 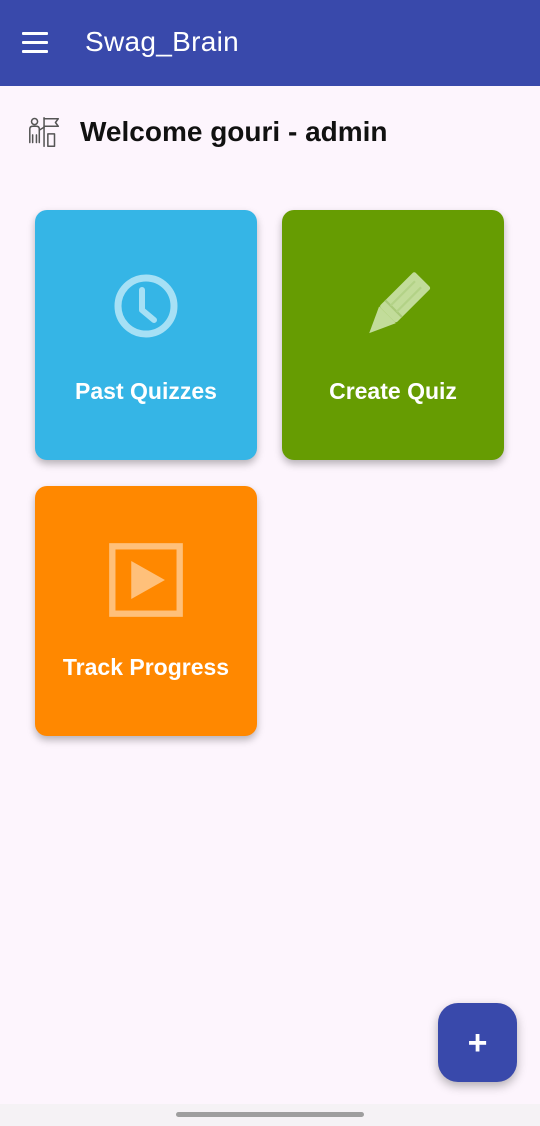 I want to click on app-bar: Swag_Brain, so click(x=270, y=43).